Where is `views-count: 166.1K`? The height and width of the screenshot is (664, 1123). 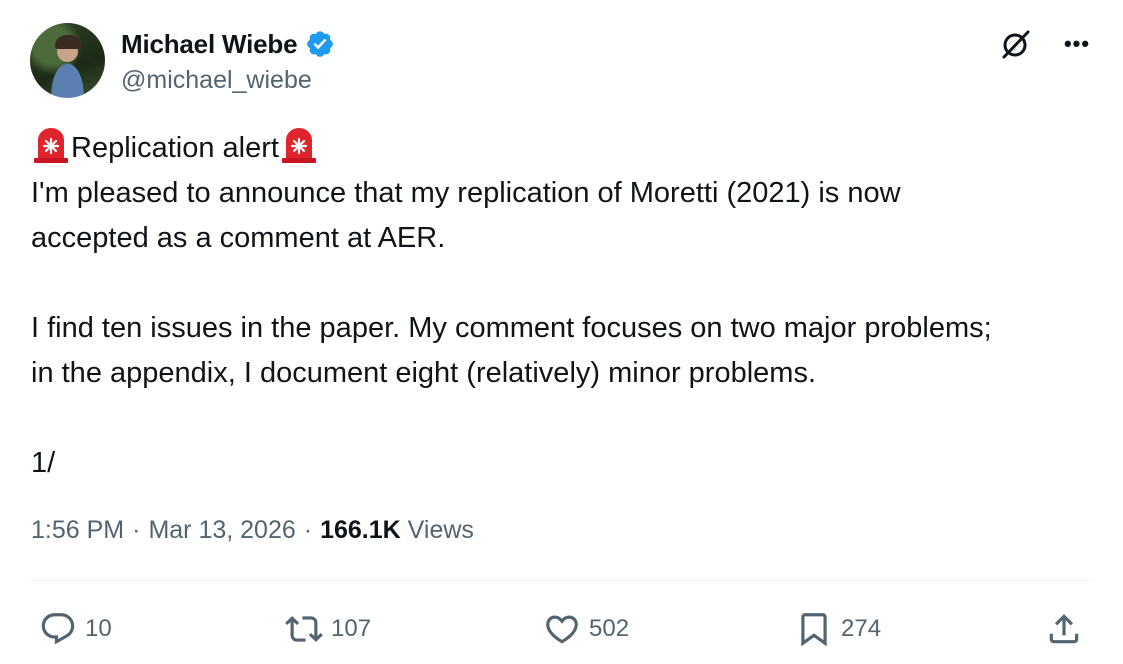
views-count: 166.1K is located at coordinates (360, 530).